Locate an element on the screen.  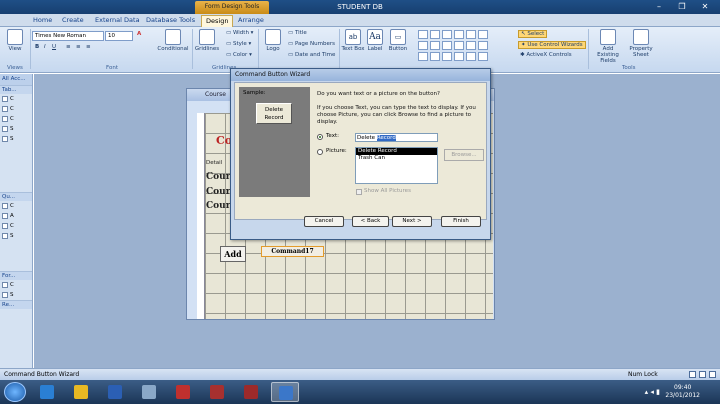
button-text-input: Delete Record is located at coordinates (396, 137).